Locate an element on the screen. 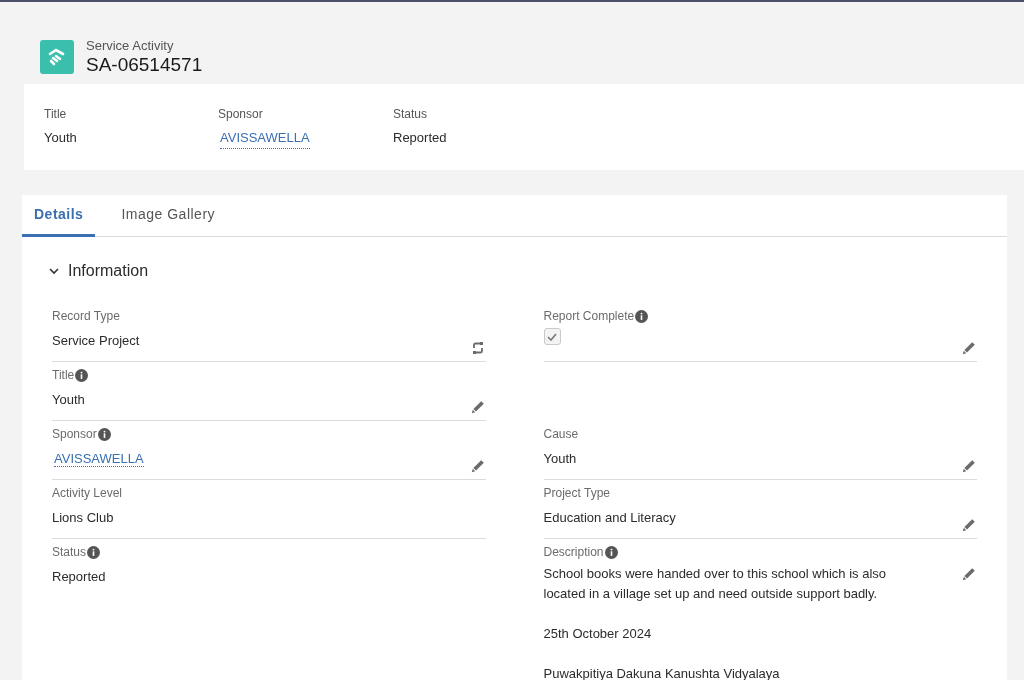 Image resolution: width=1024 pixels, height=680 pixels. field-label: Status is located at coordinates (69, 552).